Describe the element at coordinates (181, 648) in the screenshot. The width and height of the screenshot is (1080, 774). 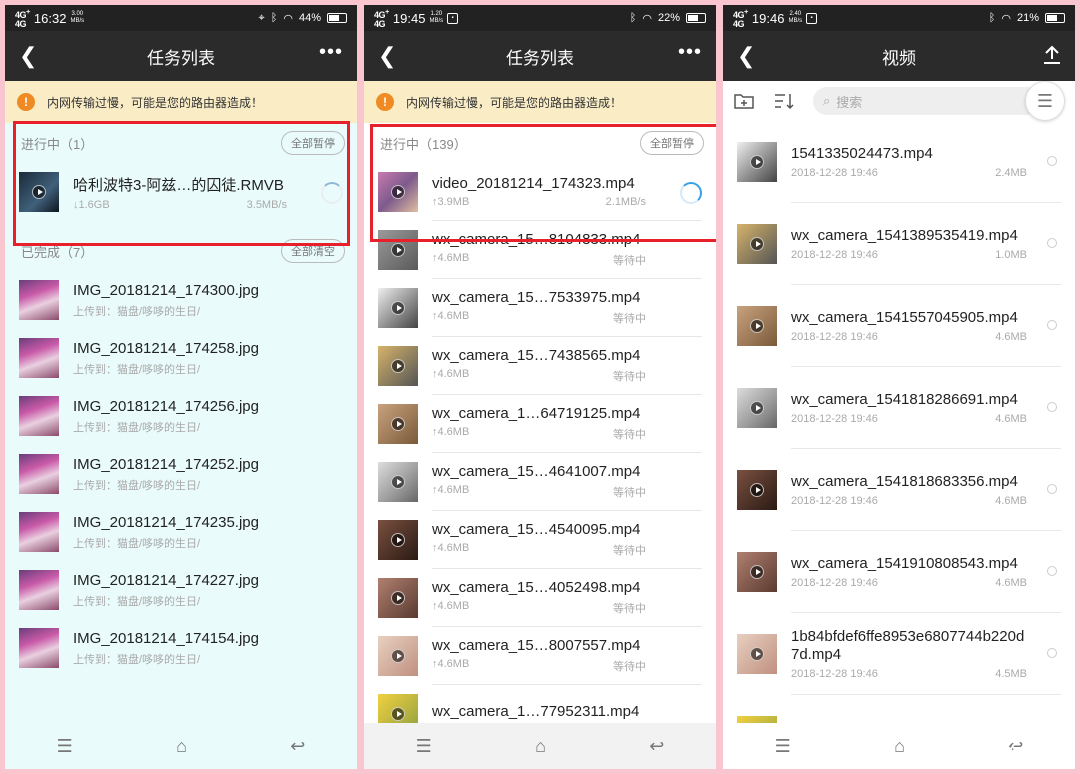
I see `completed-row: IMG_20181214_174154.jpg 上传到：猫盘/哆哆的生日/` at that location.